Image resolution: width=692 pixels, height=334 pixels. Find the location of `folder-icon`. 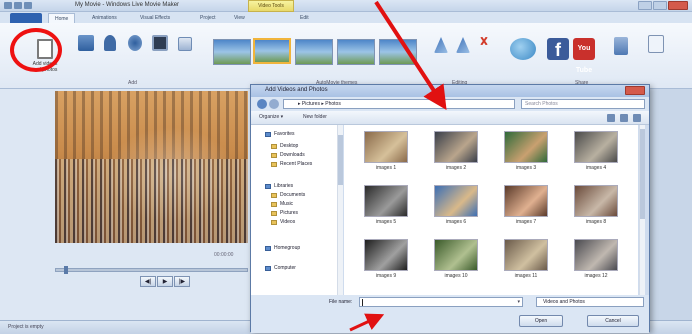

folder-icon is located at coordinates (274, 164).